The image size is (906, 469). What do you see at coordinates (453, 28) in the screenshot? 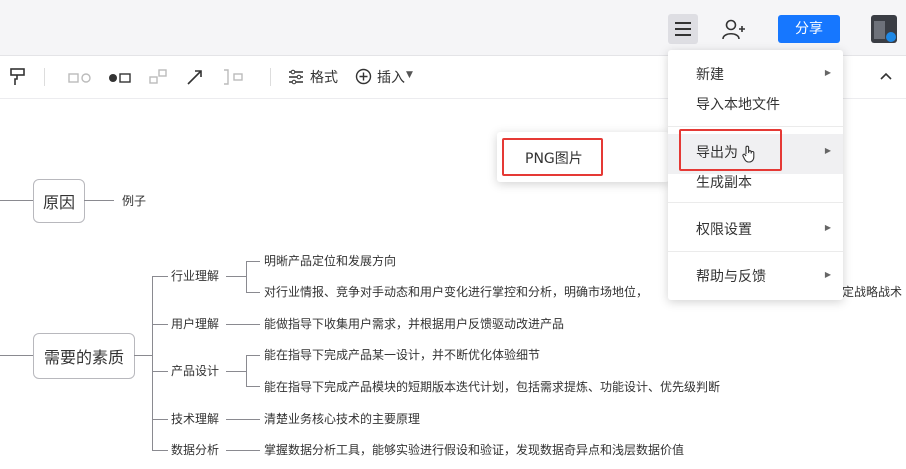
I see `top-bar: 分享` at bounding box center [453, 28].